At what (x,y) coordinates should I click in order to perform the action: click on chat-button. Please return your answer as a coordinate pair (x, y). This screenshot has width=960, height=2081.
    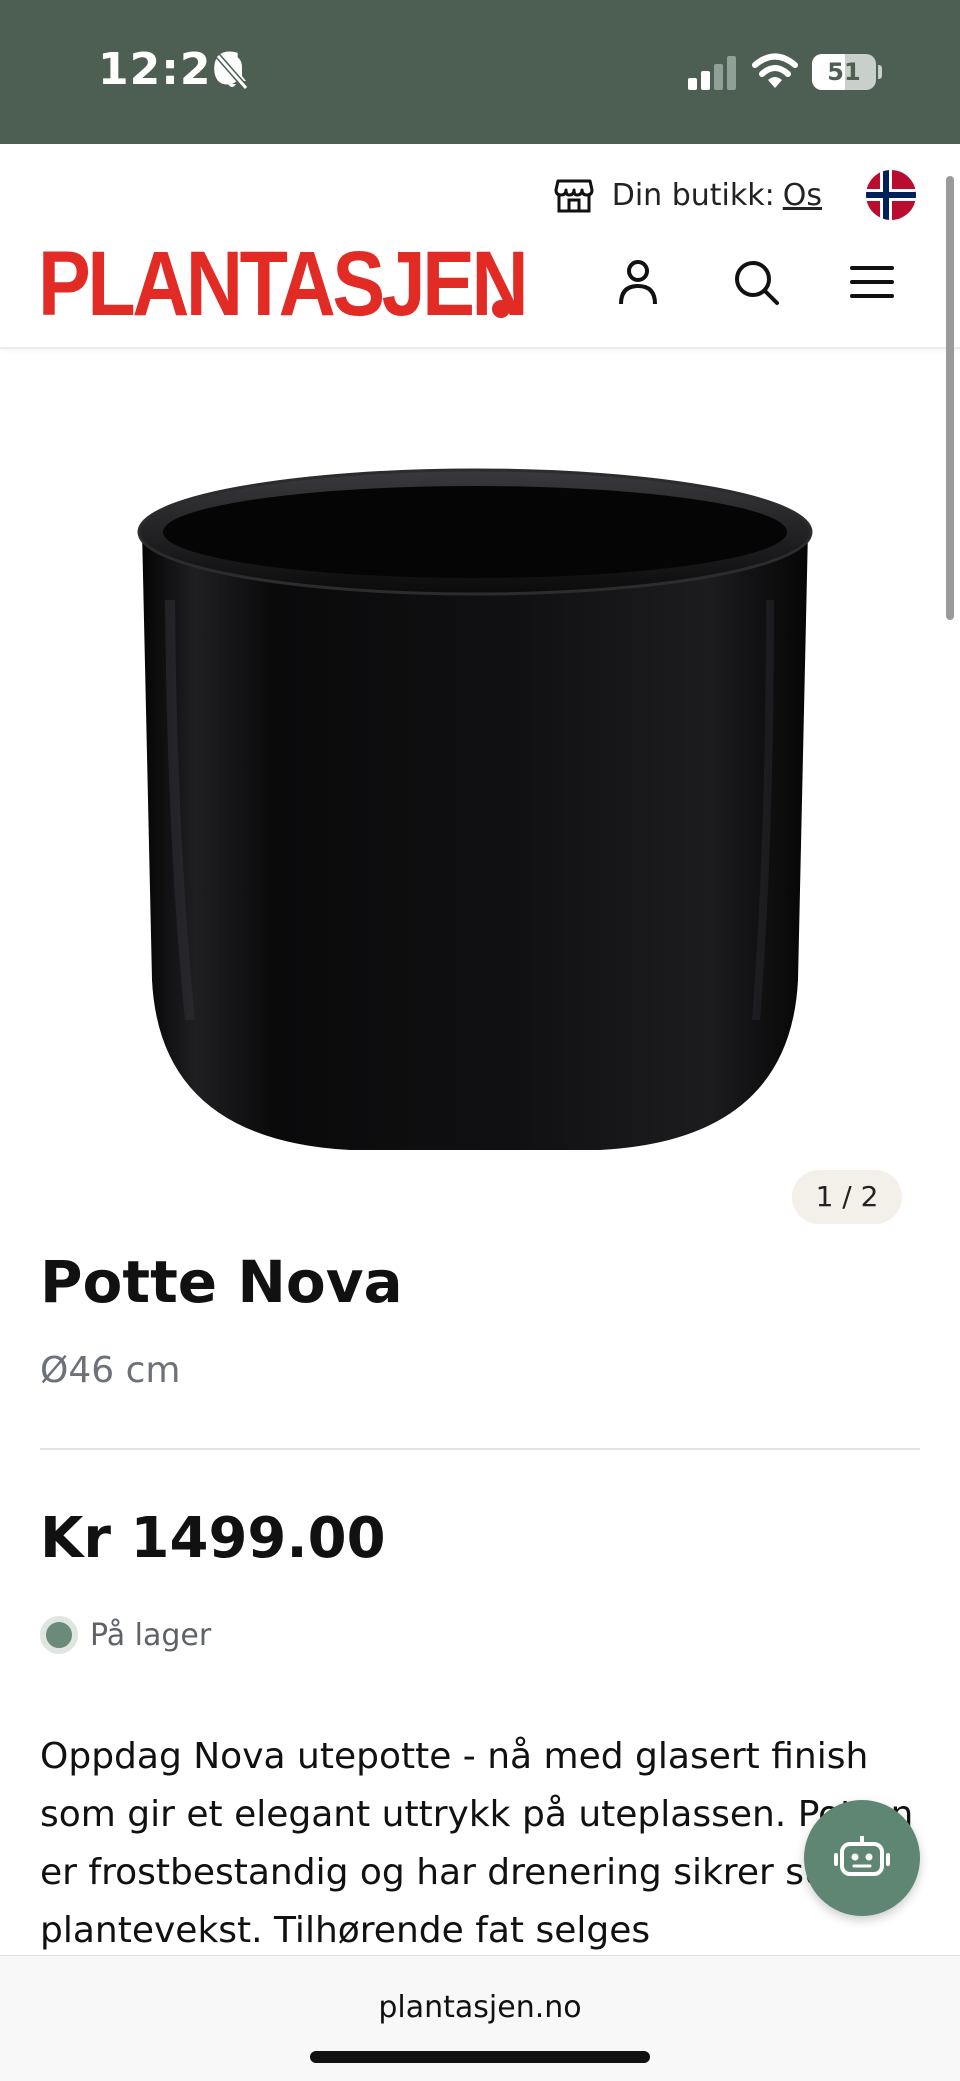
    Looking at the image, I should click on (862, 1858).